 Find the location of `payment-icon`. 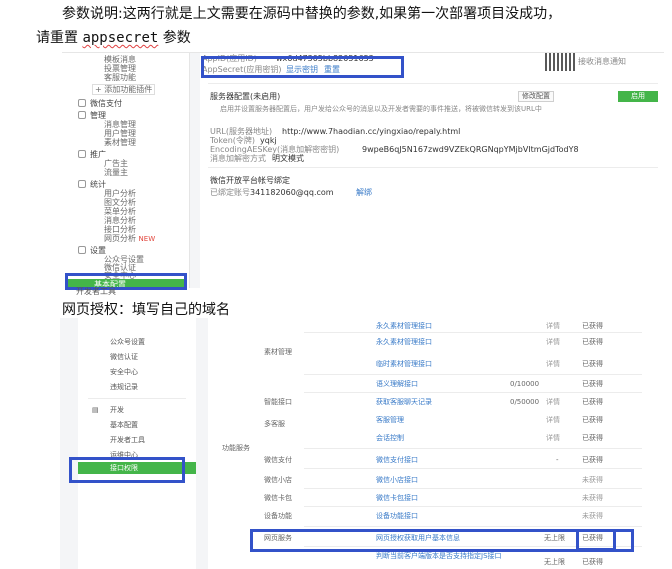

payment-icon is located at coordinates (82, 103).